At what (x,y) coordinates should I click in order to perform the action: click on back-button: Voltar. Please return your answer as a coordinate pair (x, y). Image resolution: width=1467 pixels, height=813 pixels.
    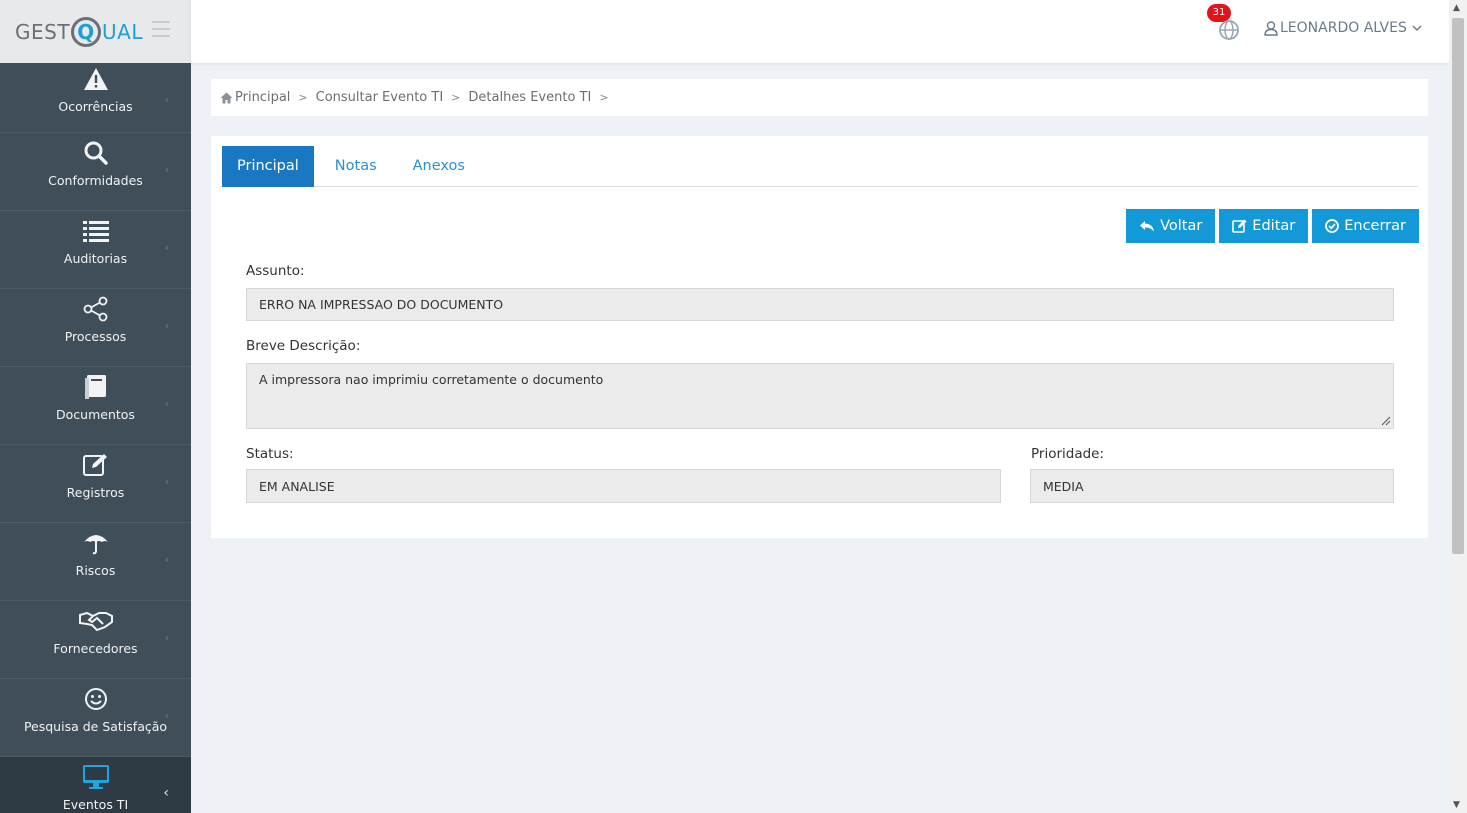
    Looking at the image, I should click on (1171, 226).